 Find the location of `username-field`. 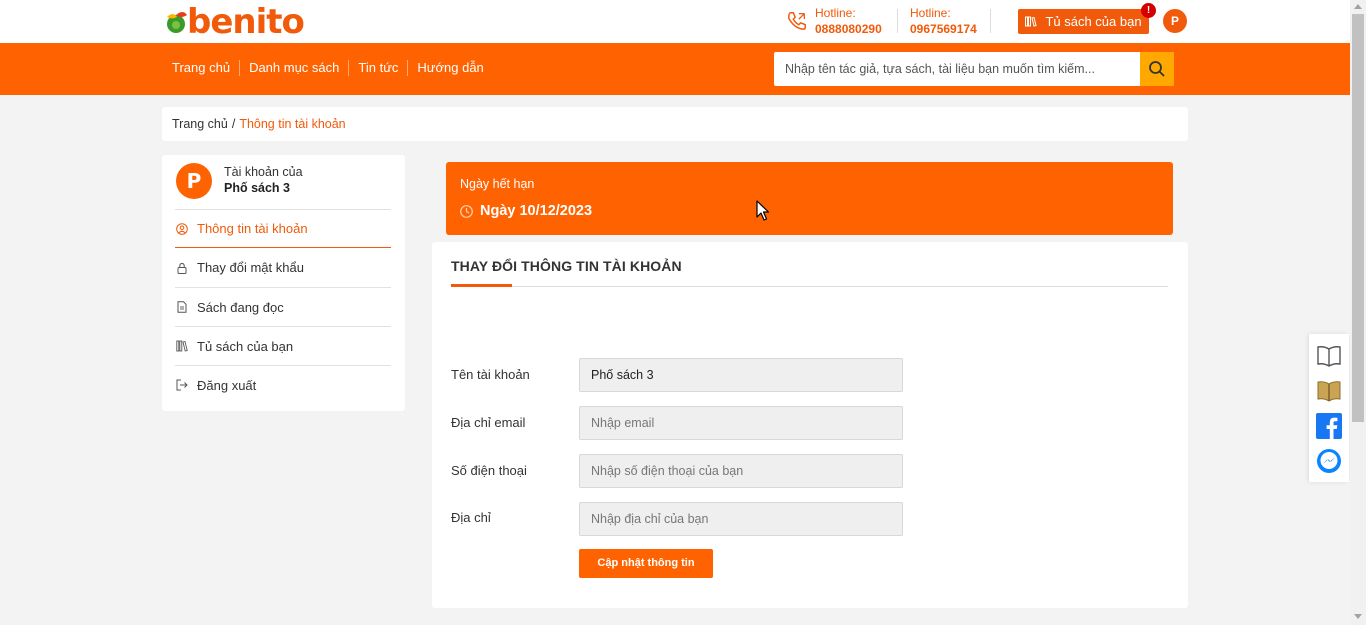

username-field is located at coordinates (741, 375).